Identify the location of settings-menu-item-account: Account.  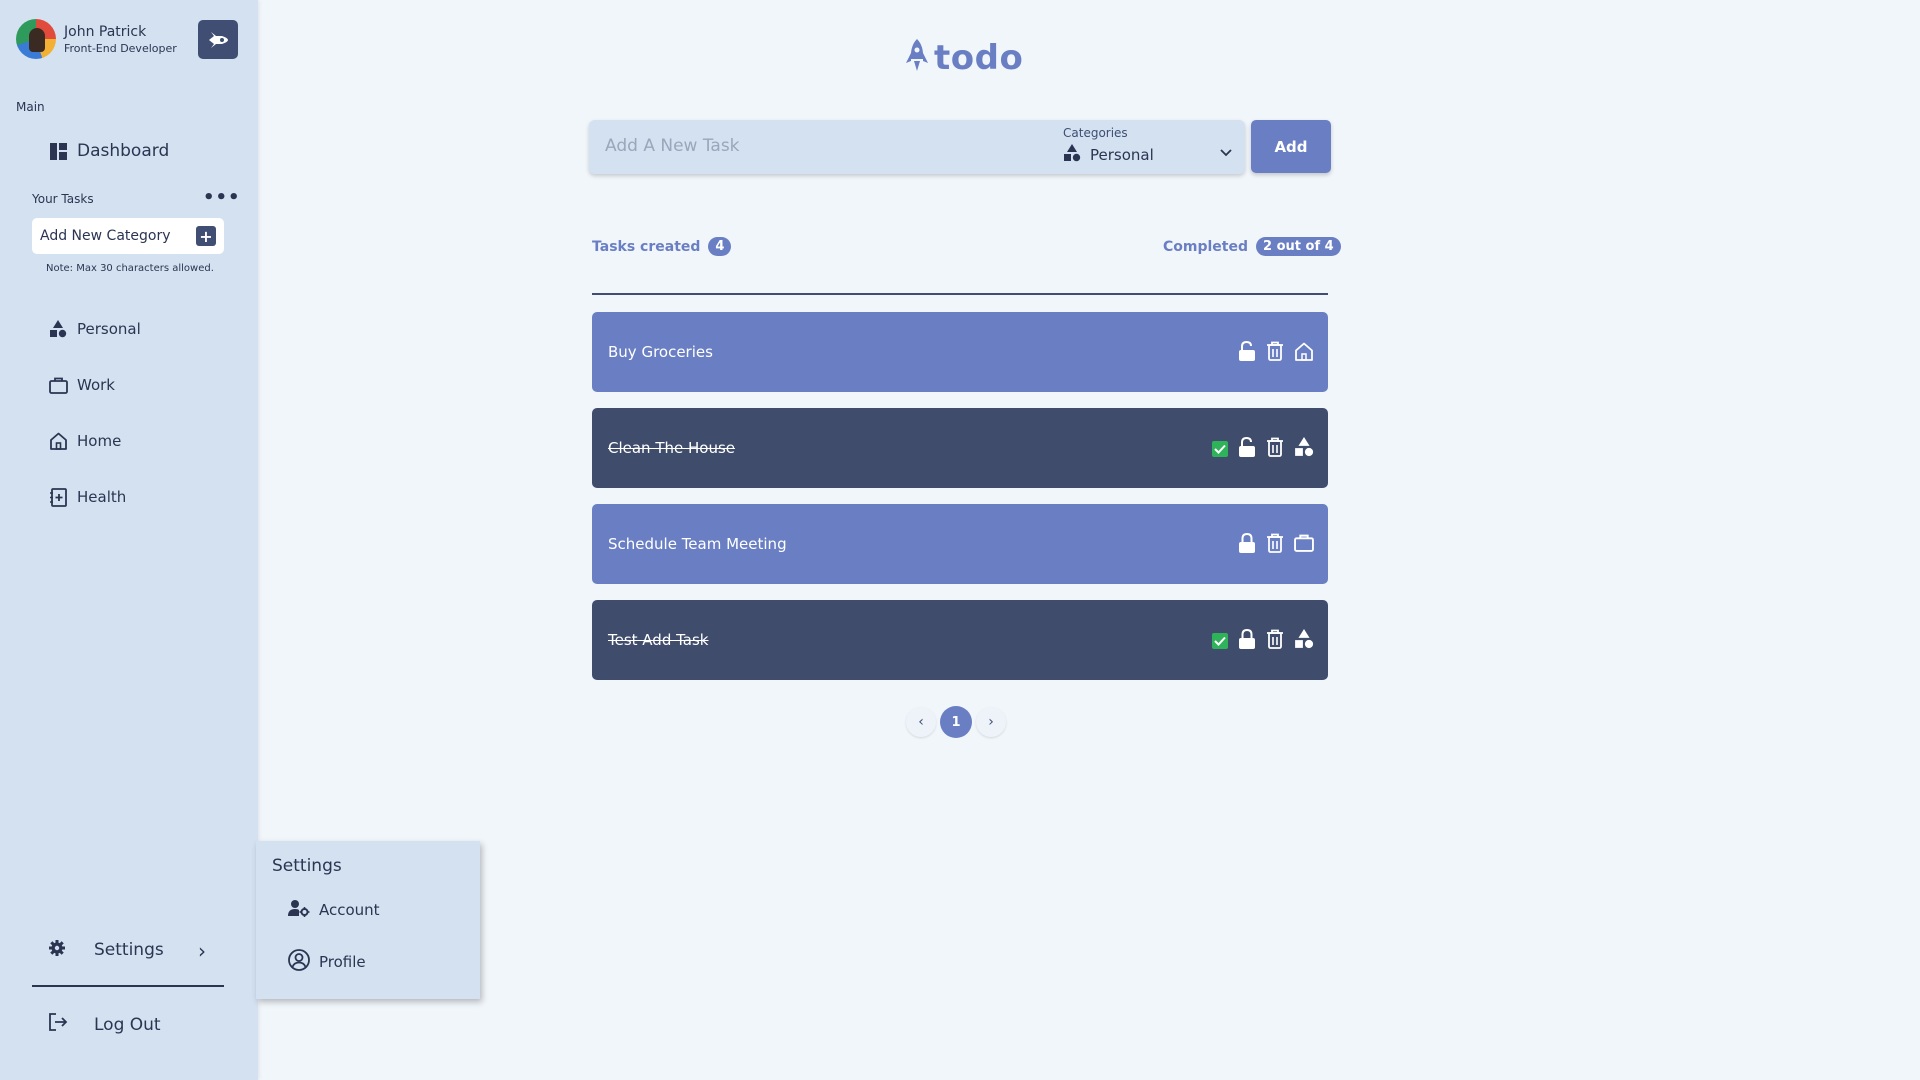
(334, 910).